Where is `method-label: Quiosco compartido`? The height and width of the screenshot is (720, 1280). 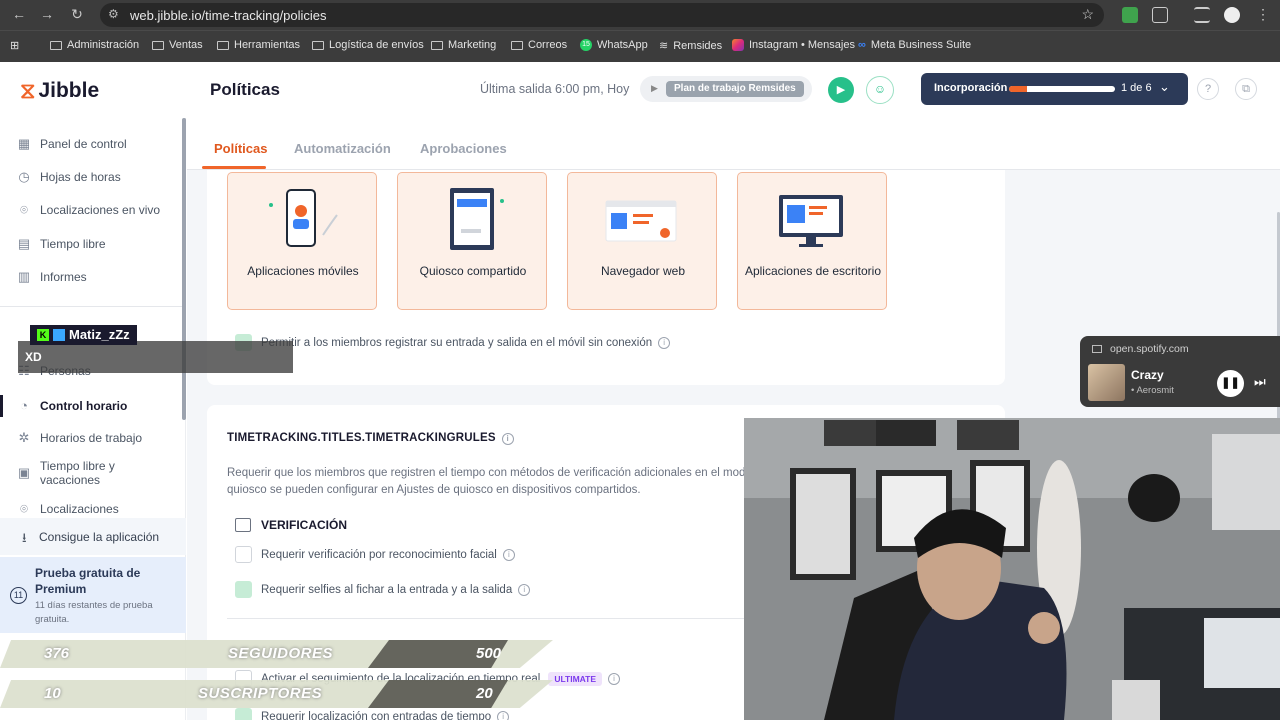 method-label: Quiosco compartido is located at coordinates (473, 271).